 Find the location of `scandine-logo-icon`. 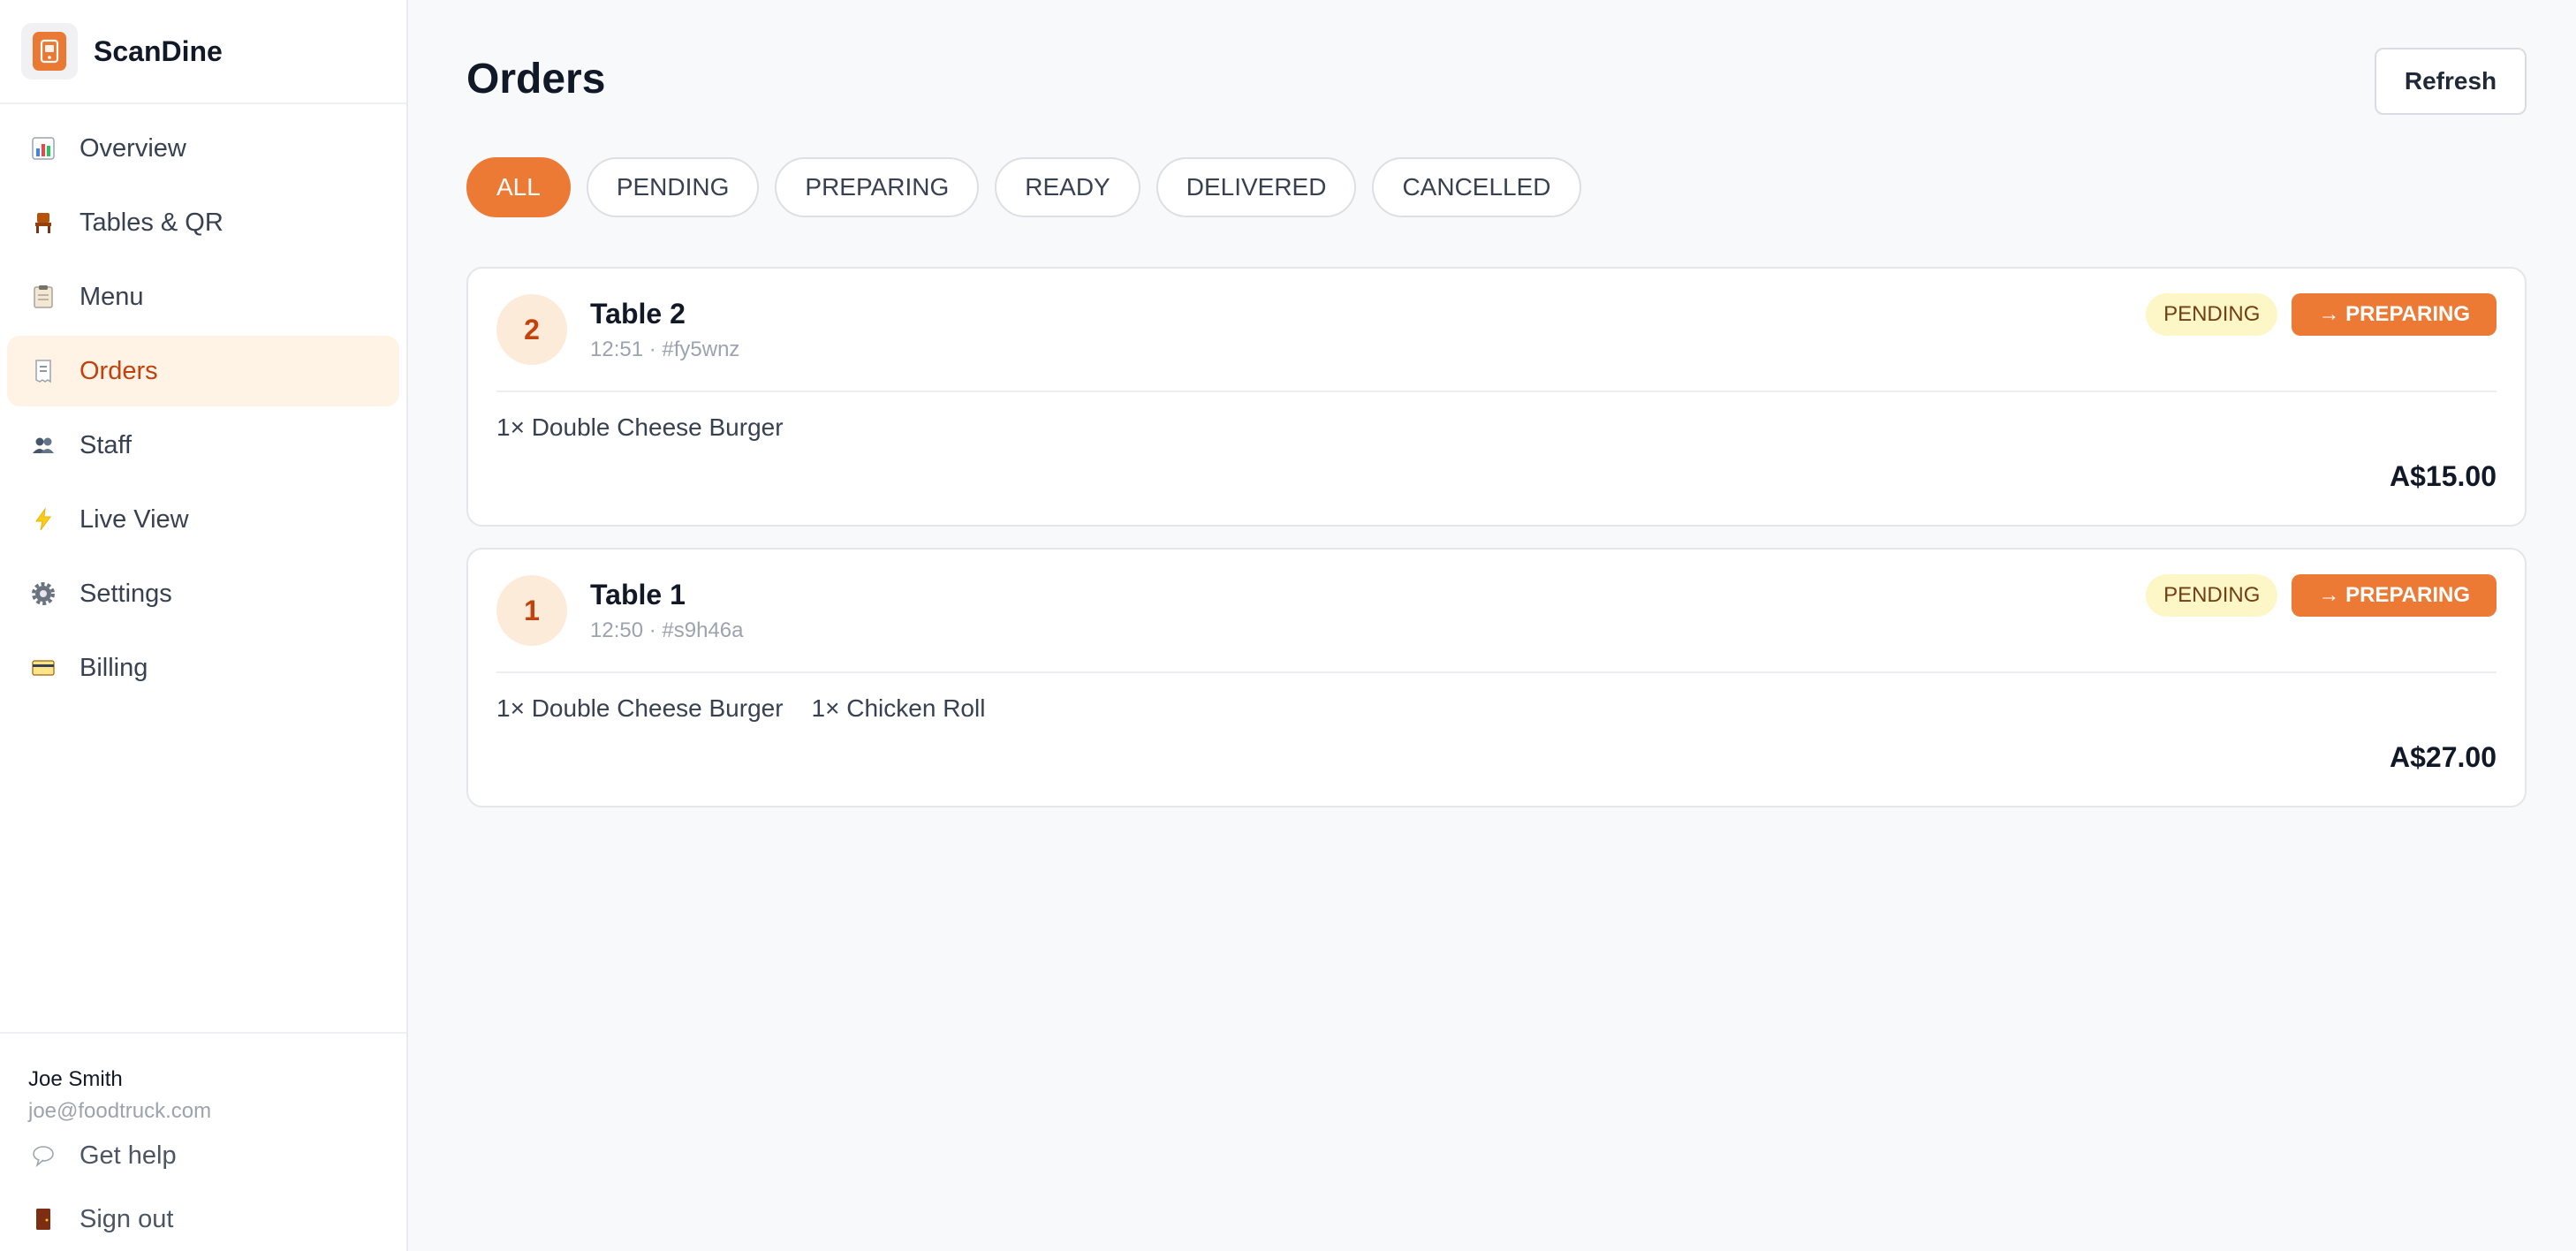

scandine-logo-icon is located at coordinates (50, 51).